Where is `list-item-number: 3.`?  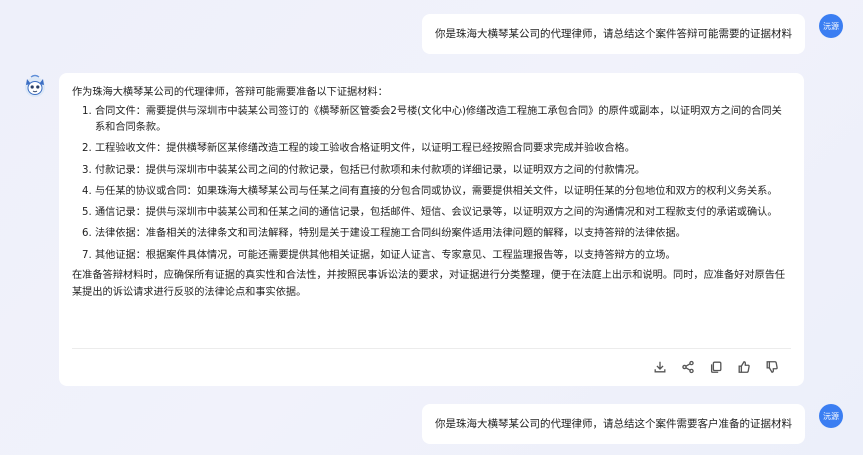
list-item-number: 3. is located at coordinates (87, 170).